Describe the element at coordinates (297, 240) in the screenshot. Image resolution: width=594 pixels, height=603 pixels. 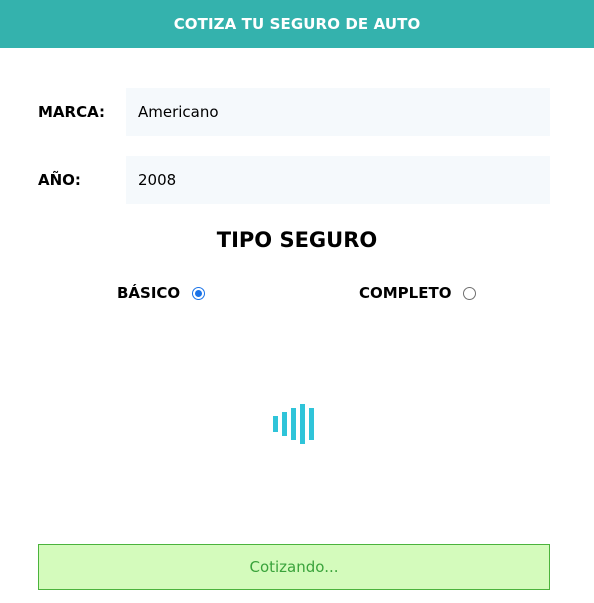
I see `tipo-seguro-title: TIPO SEGURO` at that location.